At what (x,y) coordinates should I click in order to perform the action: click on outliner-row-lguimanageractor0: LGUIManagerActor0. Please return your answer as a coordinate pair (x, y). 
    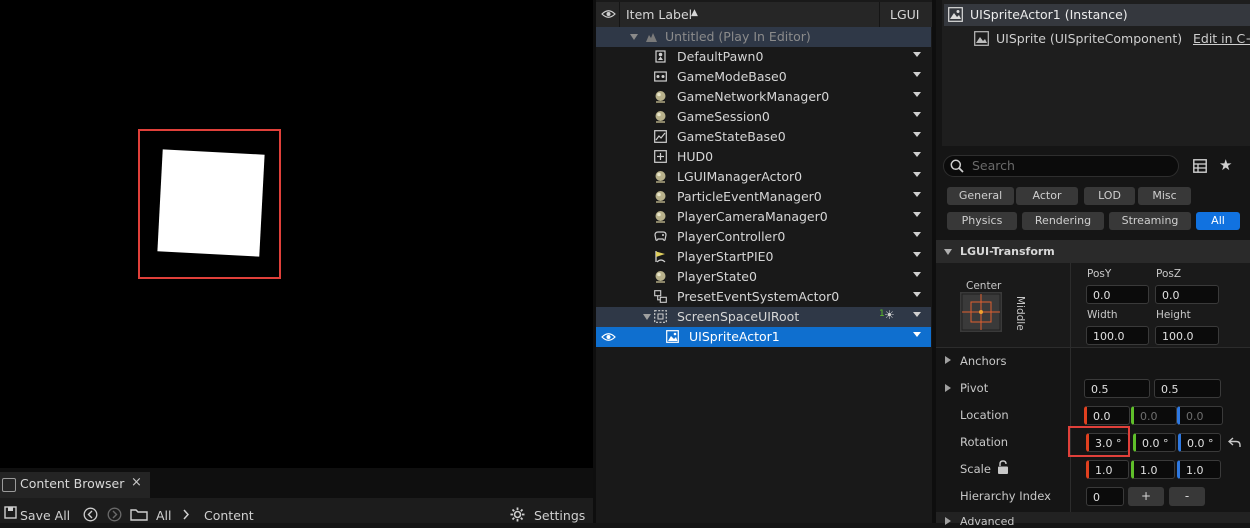
    Looking at the image, I should click on (763, 177).